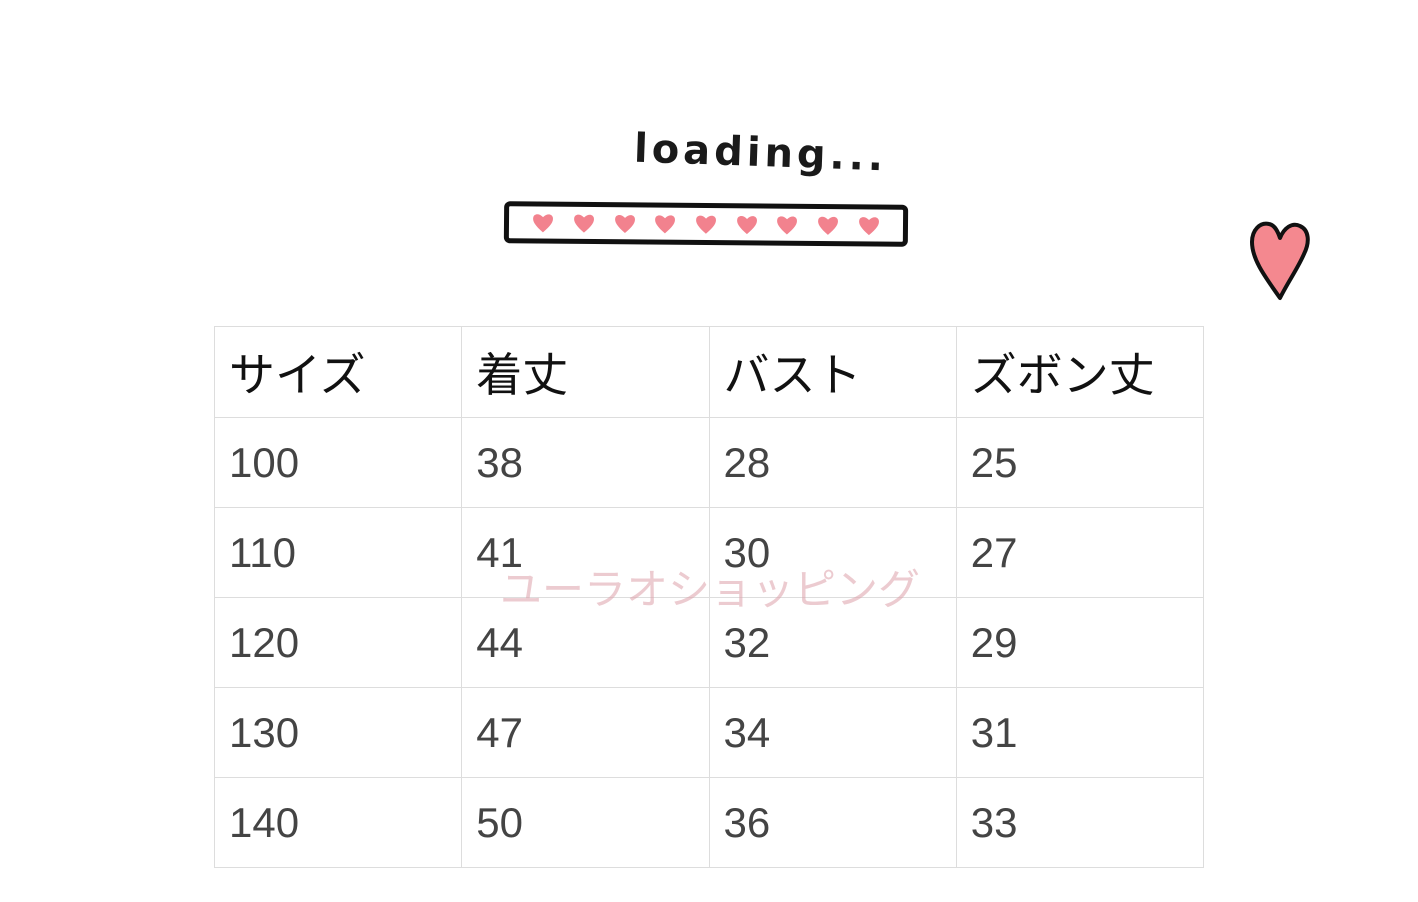 This screenshot has height=902, width=1418. I want to click on table-row: 120 44 32 29, so click(709, 642).